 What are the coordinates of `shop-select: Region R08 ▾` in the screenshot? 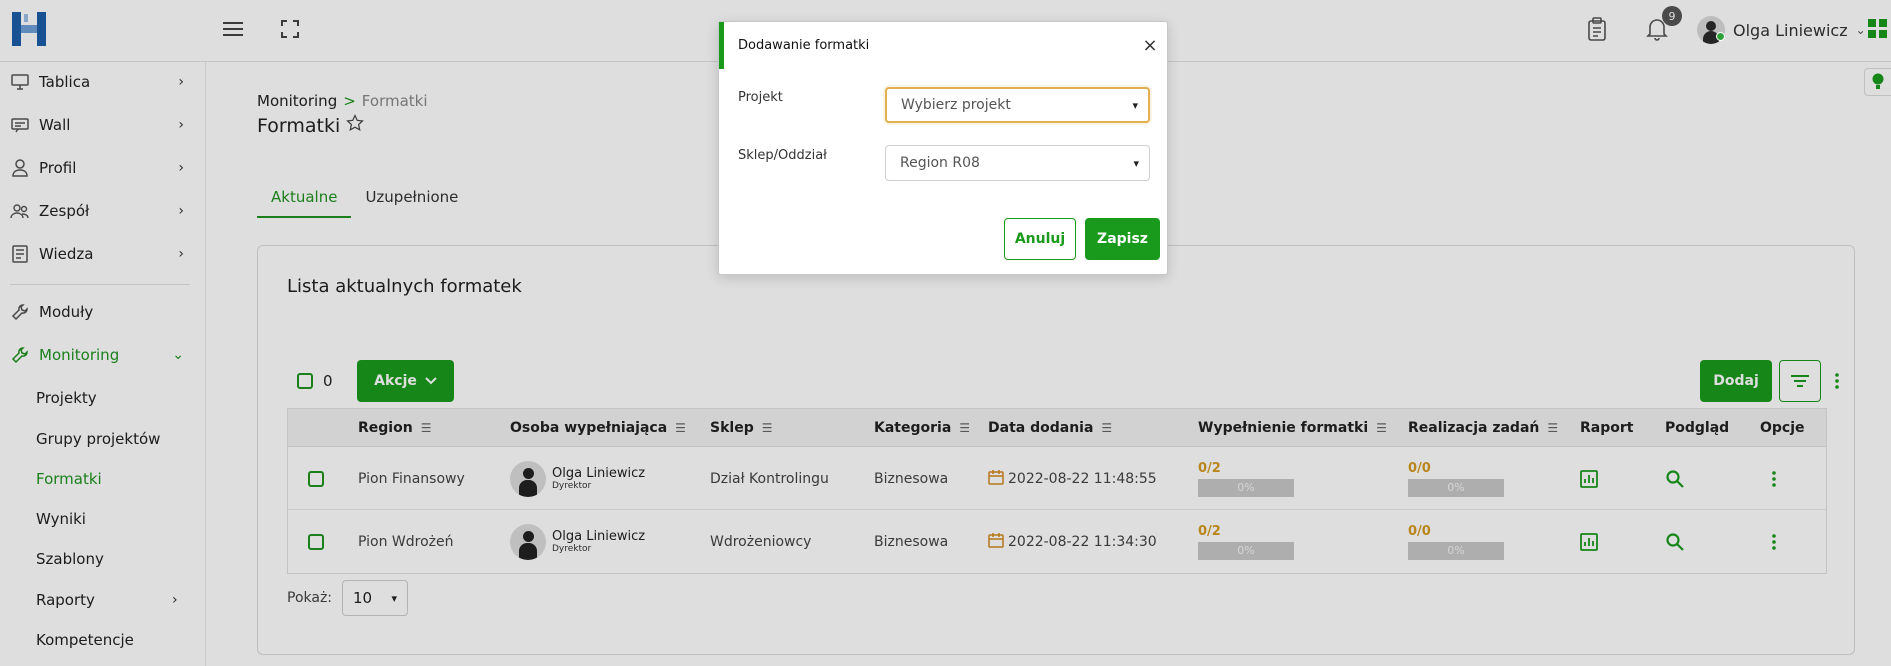 It's located at (1017, 163).